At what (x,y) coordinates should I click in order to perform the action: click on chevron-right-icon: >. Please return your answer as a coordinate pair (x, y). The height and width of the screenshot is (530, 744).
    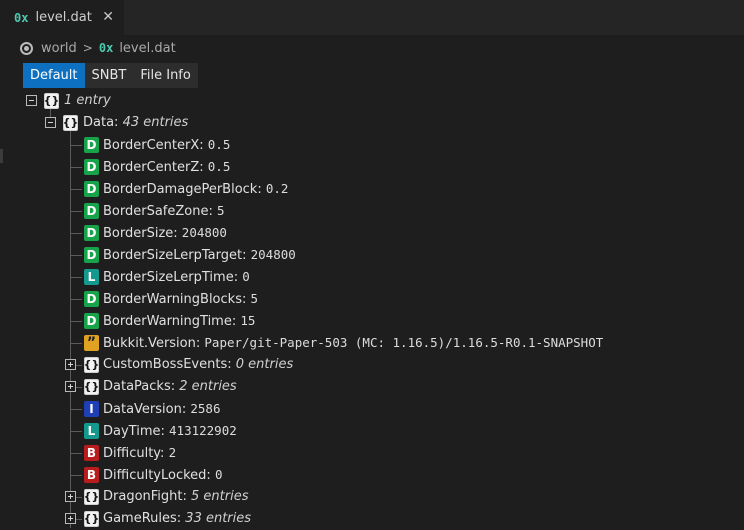
    Looking at the image, I should click on (87, 48).